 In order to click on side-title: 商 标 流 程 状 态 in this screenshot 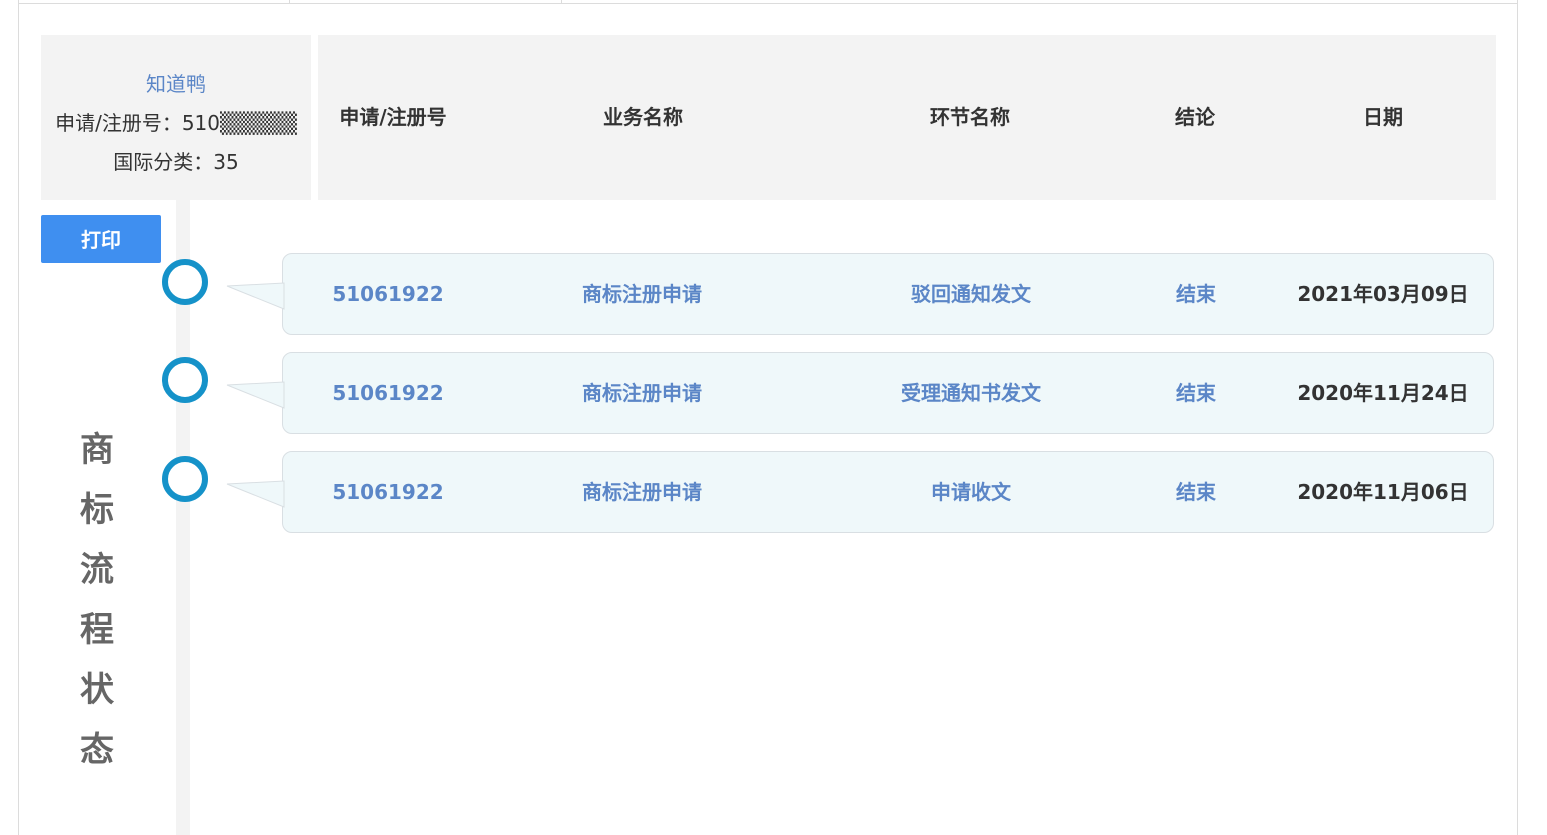, I will do `click(97, 600)`.